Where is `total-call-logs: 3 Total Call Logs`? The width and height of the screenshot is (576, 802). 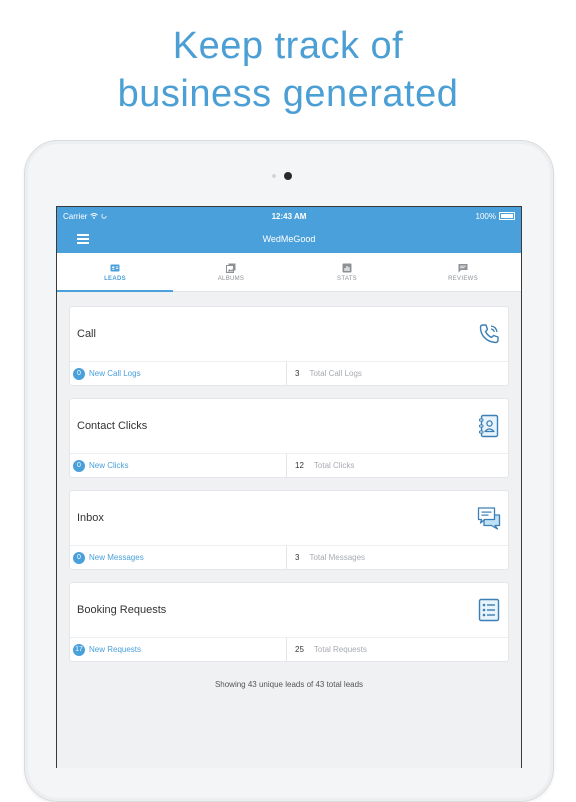 total-call-logs: 3 Total Call Logs is located at coordinates (397, 373).